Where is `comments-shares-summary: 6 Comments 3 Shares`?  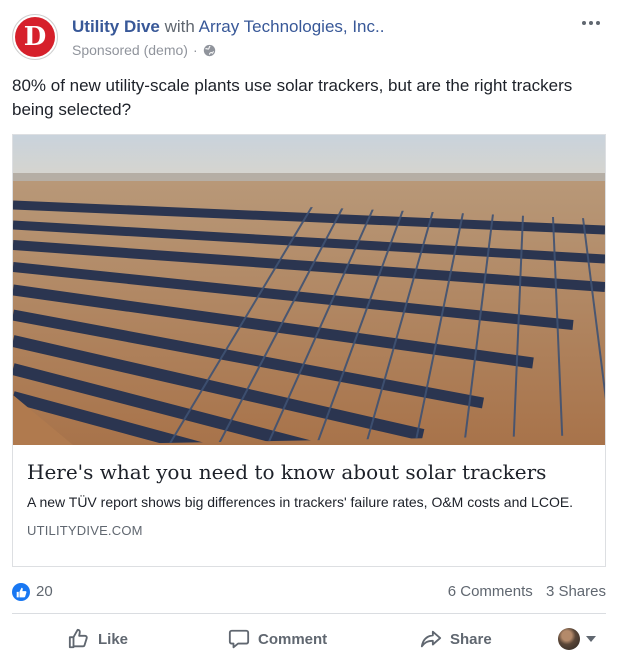
comments-shares-summary: 6 Comments 3 Shares is located at coordinates (527, 591).